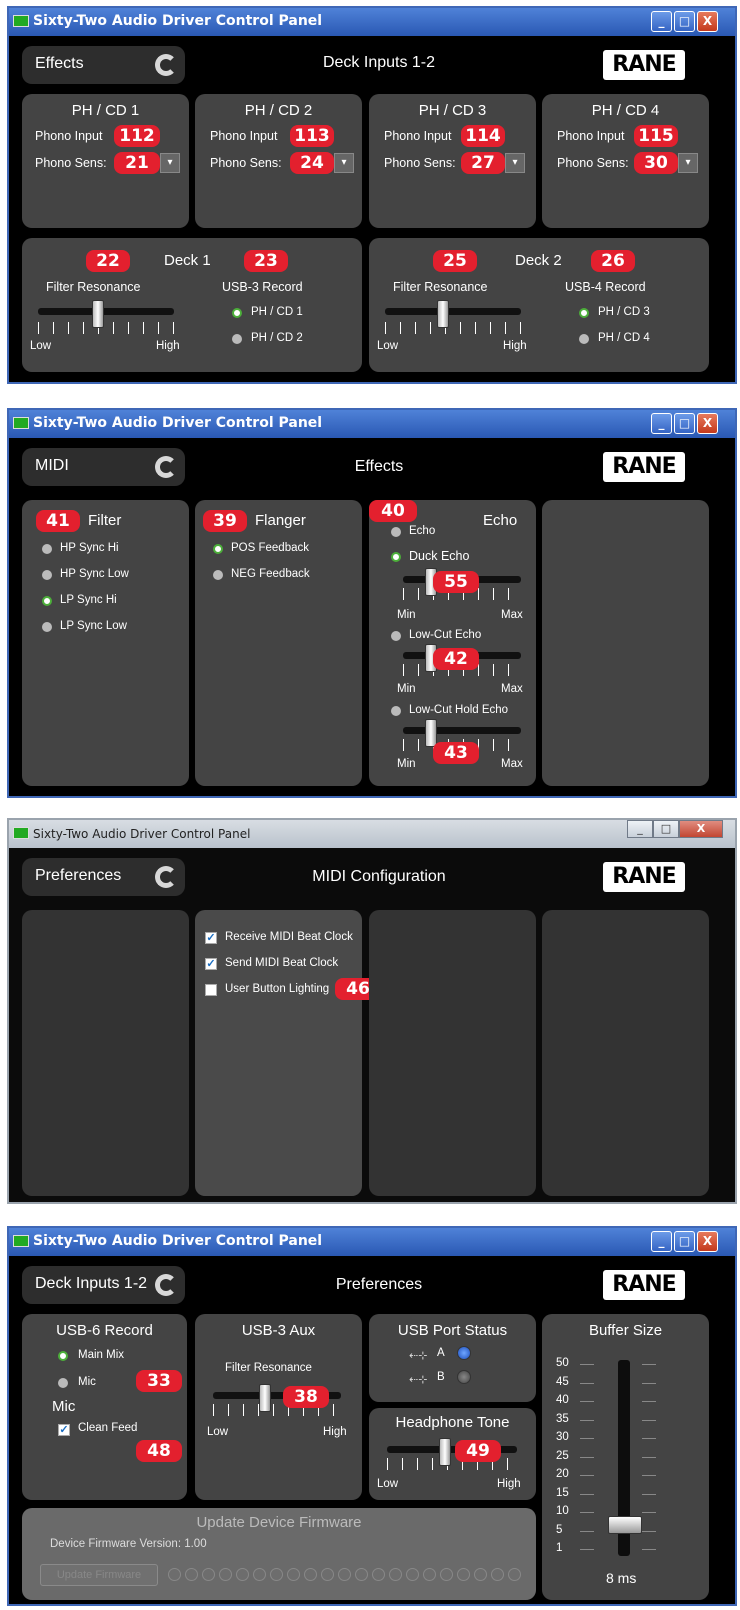 This screenshot has width=740, height=1610. What do you see at coordinates (103, 1285) in the screenshot?
I see `nav-button-deck-inputs: Deck Inputs 1-2` at bounding box center [103, 1285].